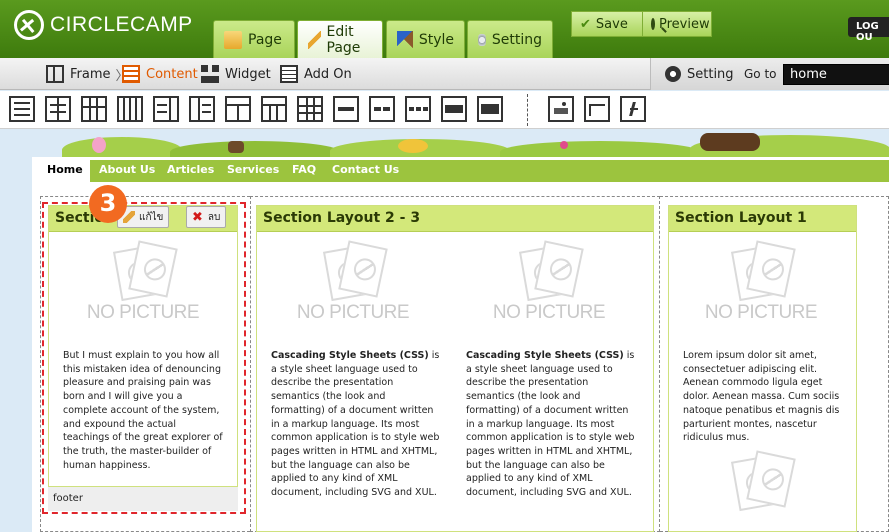 The width and height of the screenshot is (889, 532). What do you see at coordinates (868, 30) in the screenshot?
I see `logout-button: LOG OU` at bounding box center [868, 30].